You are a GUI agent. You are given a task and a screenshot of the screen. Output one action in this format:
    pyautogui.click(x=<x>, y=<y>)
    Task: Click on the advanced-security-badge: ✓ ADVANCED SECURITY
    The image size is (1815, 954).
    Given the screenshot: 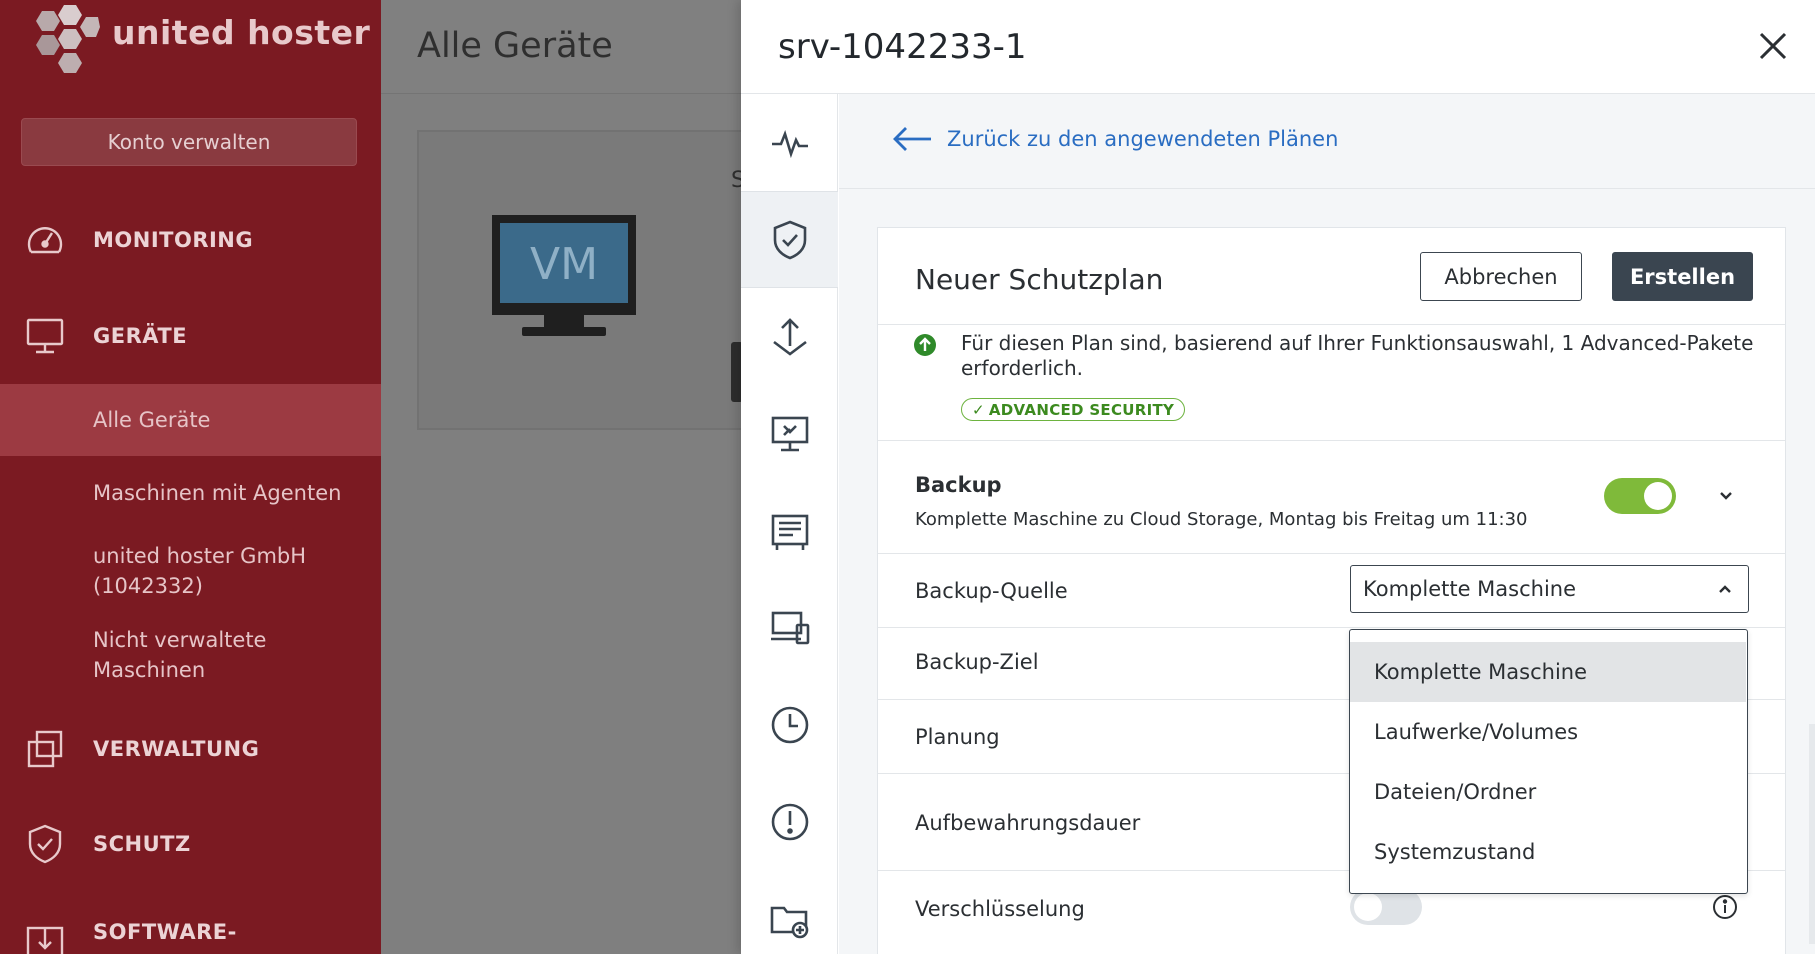 What is the action you would take?
    pyautogui.click(x=1073, y=409)
    